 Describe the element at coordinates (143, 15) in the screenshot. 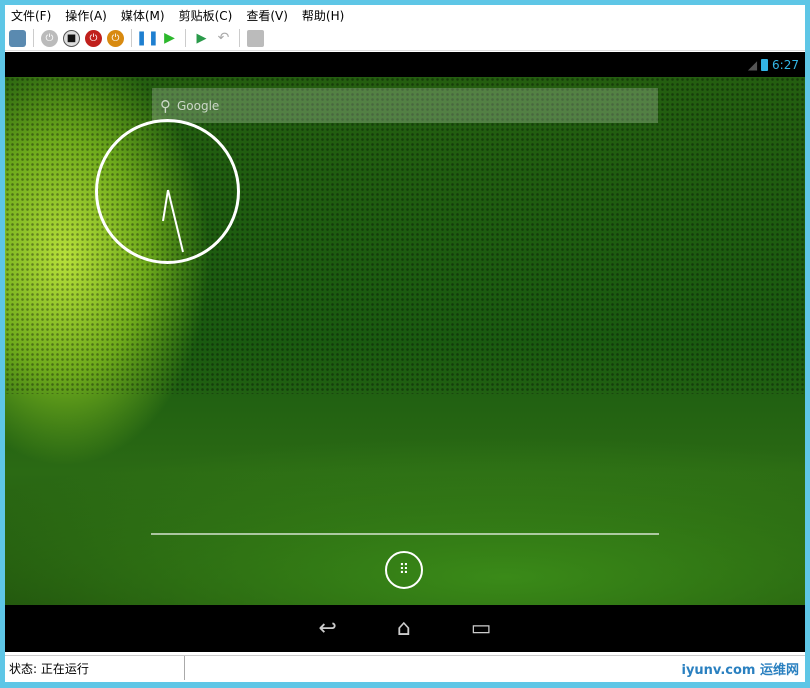

I see `menu-media: 媒体(M)` at that location.